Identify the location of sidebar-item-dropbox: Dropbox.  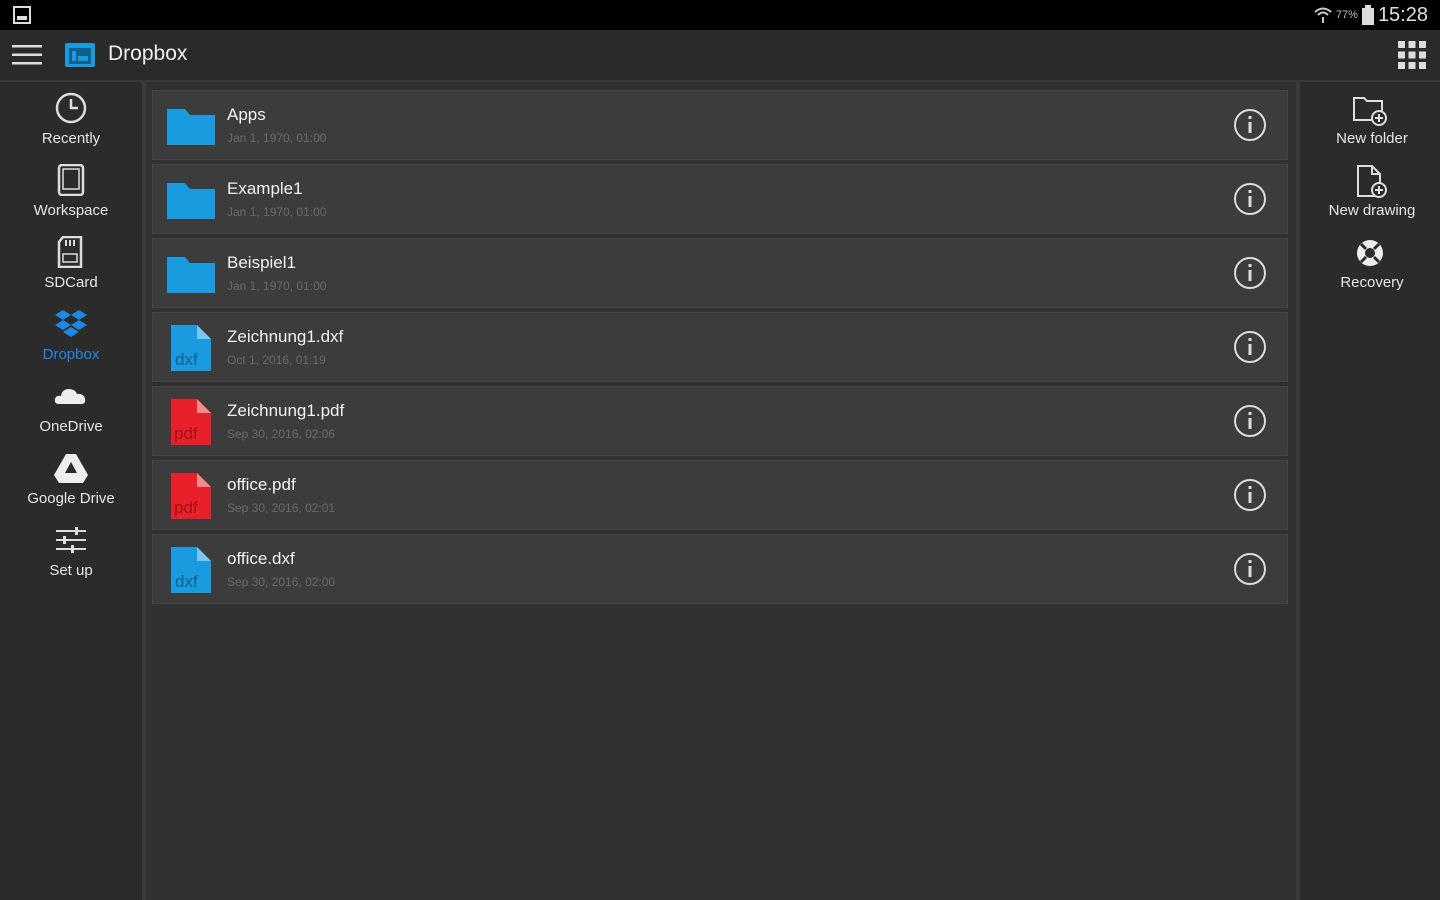
(71, 337).